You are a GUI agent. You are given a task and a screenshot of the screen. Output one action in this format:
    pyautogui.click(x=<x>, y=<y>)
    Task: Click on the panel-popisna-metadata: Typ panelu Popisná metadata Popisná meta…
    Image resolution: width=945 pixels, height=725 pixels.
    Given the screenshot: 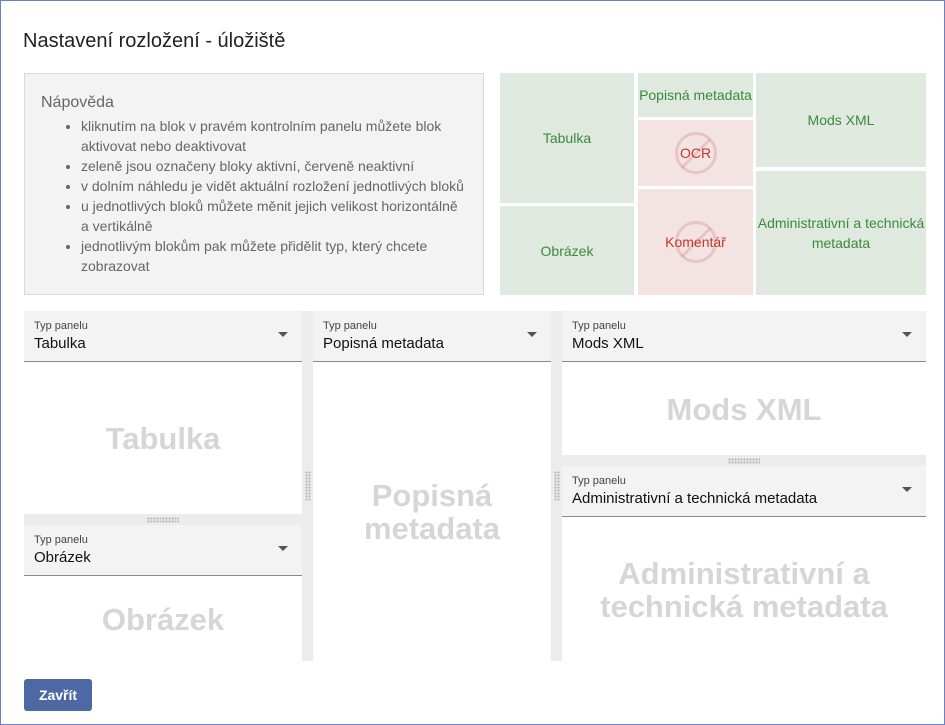 What is the action you would take?
    pyautogui.click(x=432, y=486)
    